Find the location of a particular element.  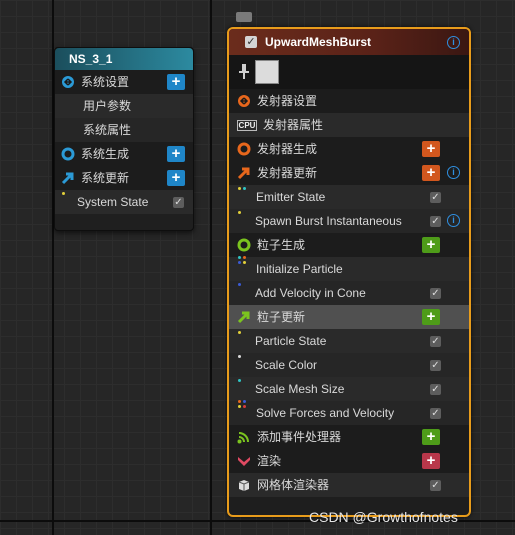

row-label: 发射器生成 is located at coordinates (287, 149).